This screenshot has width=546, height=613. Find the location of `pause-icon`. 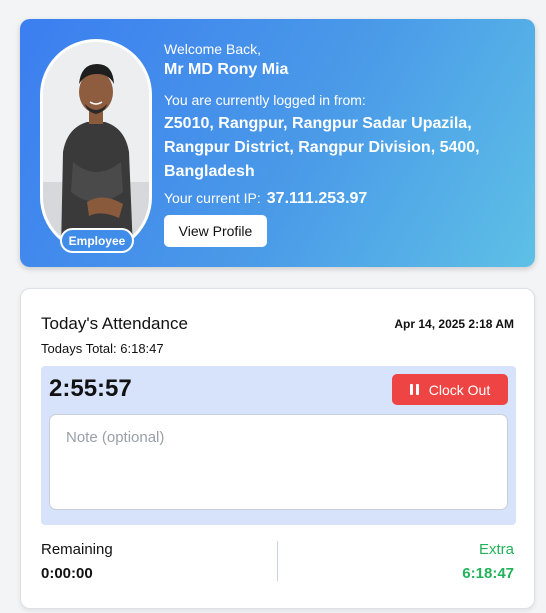

pause-icon is located at coordinates (414, 389).